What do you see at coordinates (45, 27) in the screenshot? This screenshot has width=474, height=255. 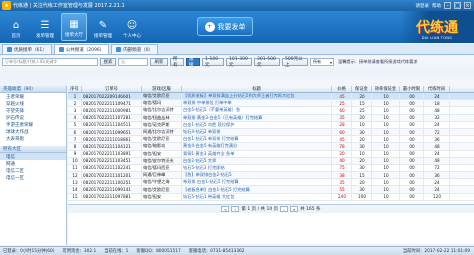 I see `toolbar-send-manage-button: ☰ 发单管理` at bounding box center [45, 27].